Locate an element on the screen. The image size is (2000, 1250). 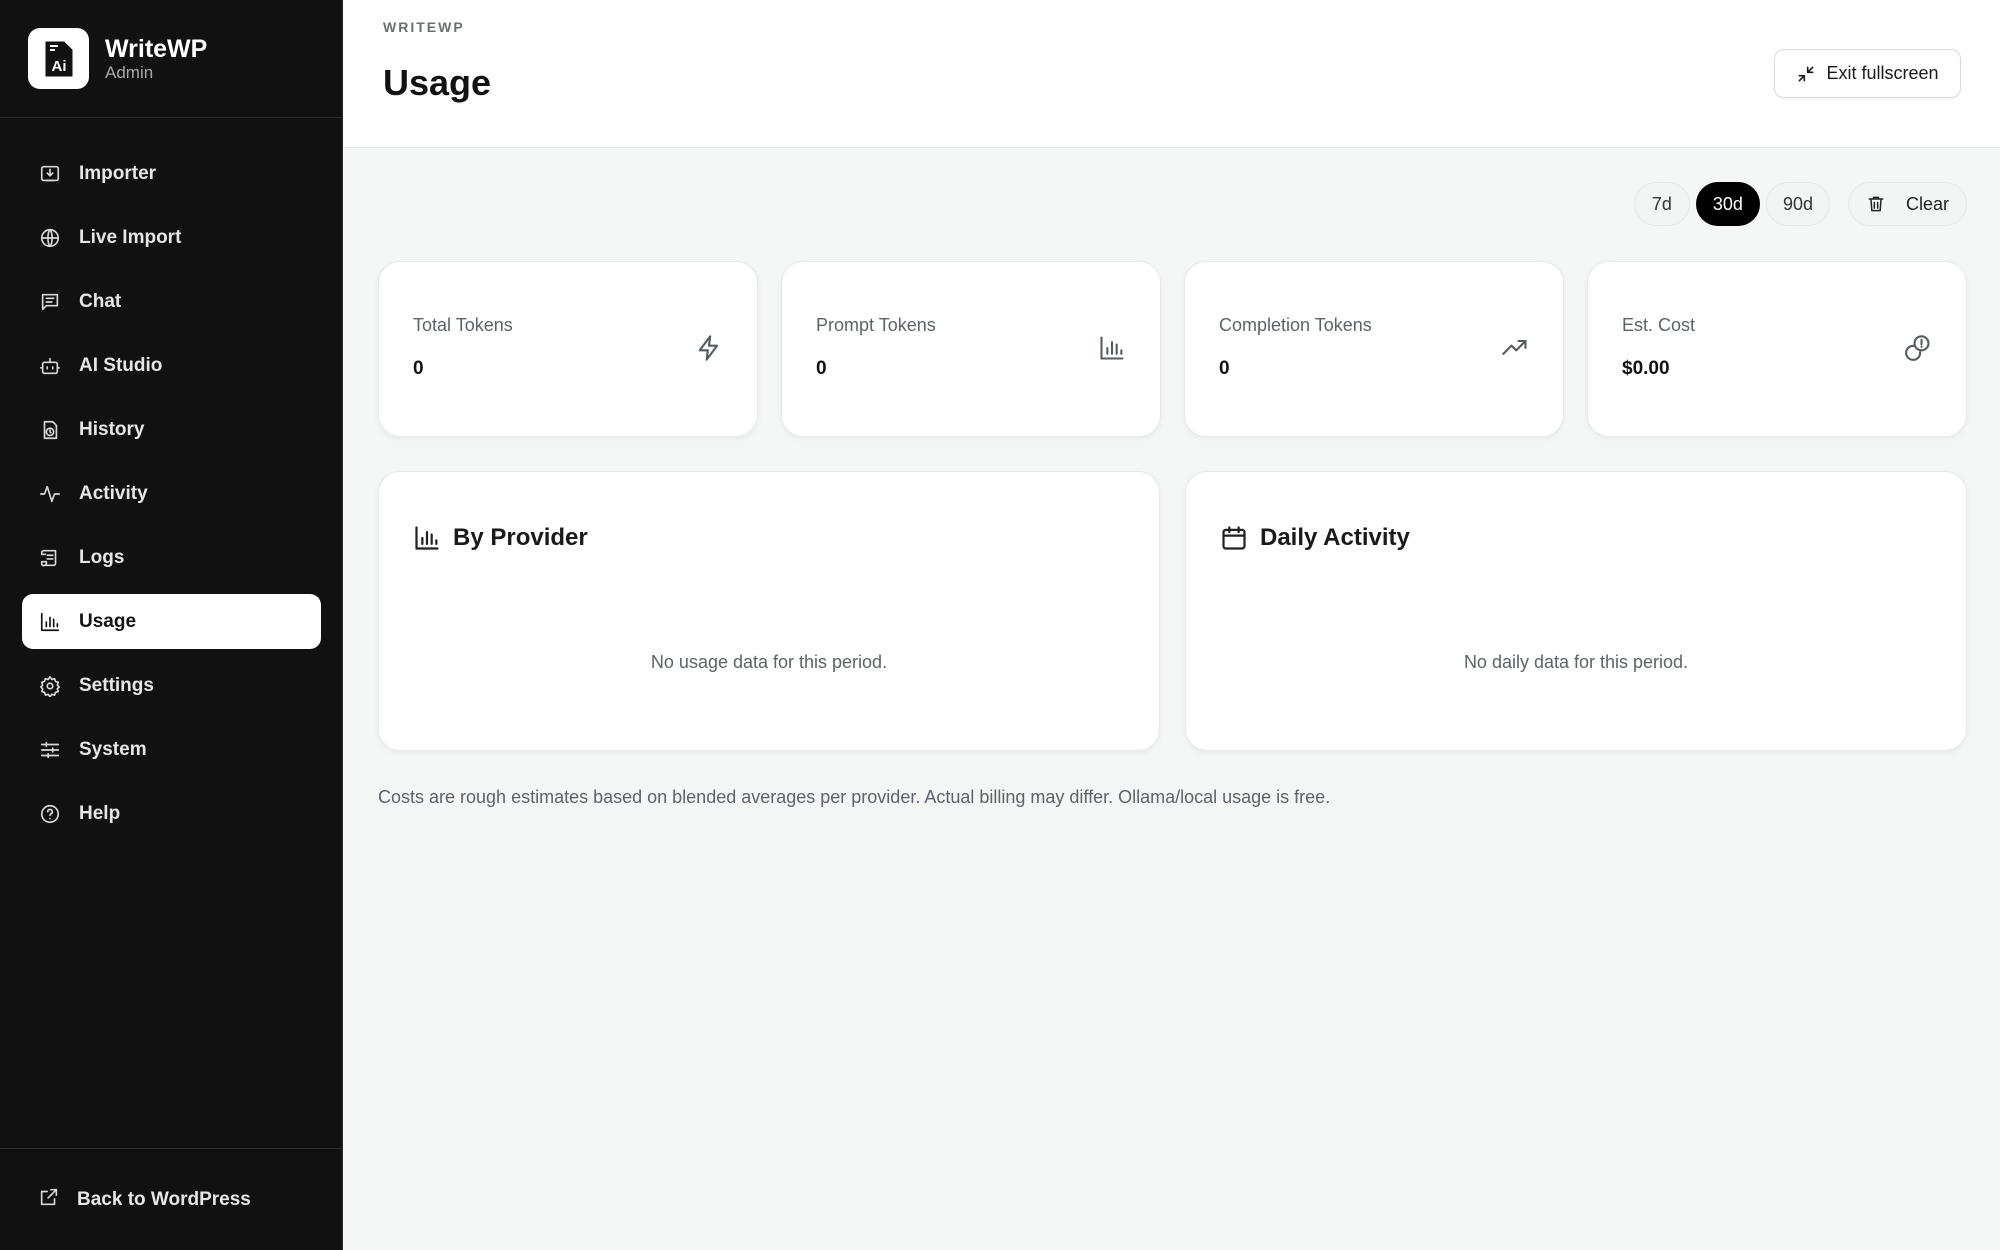
panel-title: By Provider is located at coordinates (520, 537).